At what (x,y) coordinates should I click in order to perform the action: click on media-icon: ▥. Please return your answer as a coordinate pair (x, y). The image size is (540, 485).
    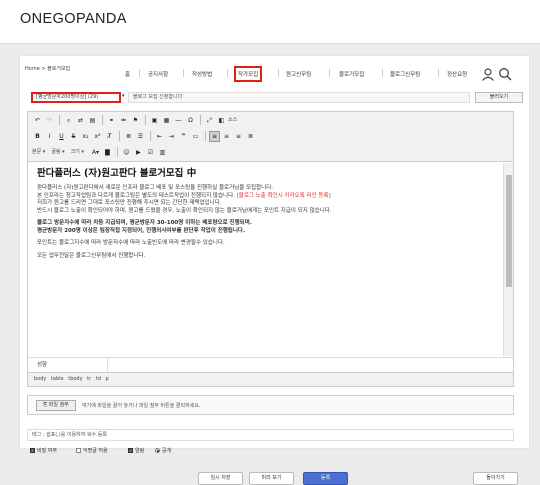
    Looking at the image, I should click on (162, 152).